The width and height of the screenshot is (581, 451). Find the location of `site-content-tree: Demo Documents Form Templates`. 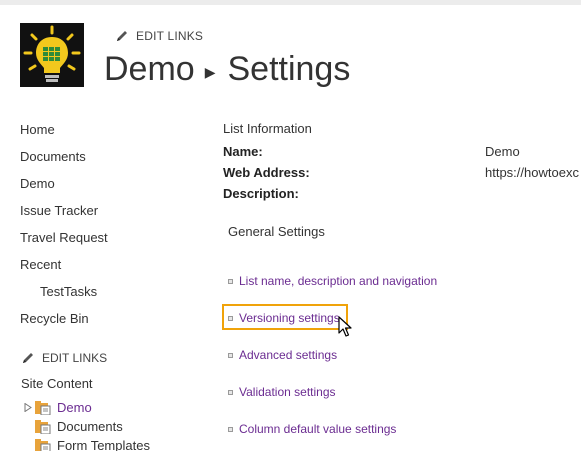

site-content-tree: Demo Documents Form Templates is located at coordinates (117, 424).